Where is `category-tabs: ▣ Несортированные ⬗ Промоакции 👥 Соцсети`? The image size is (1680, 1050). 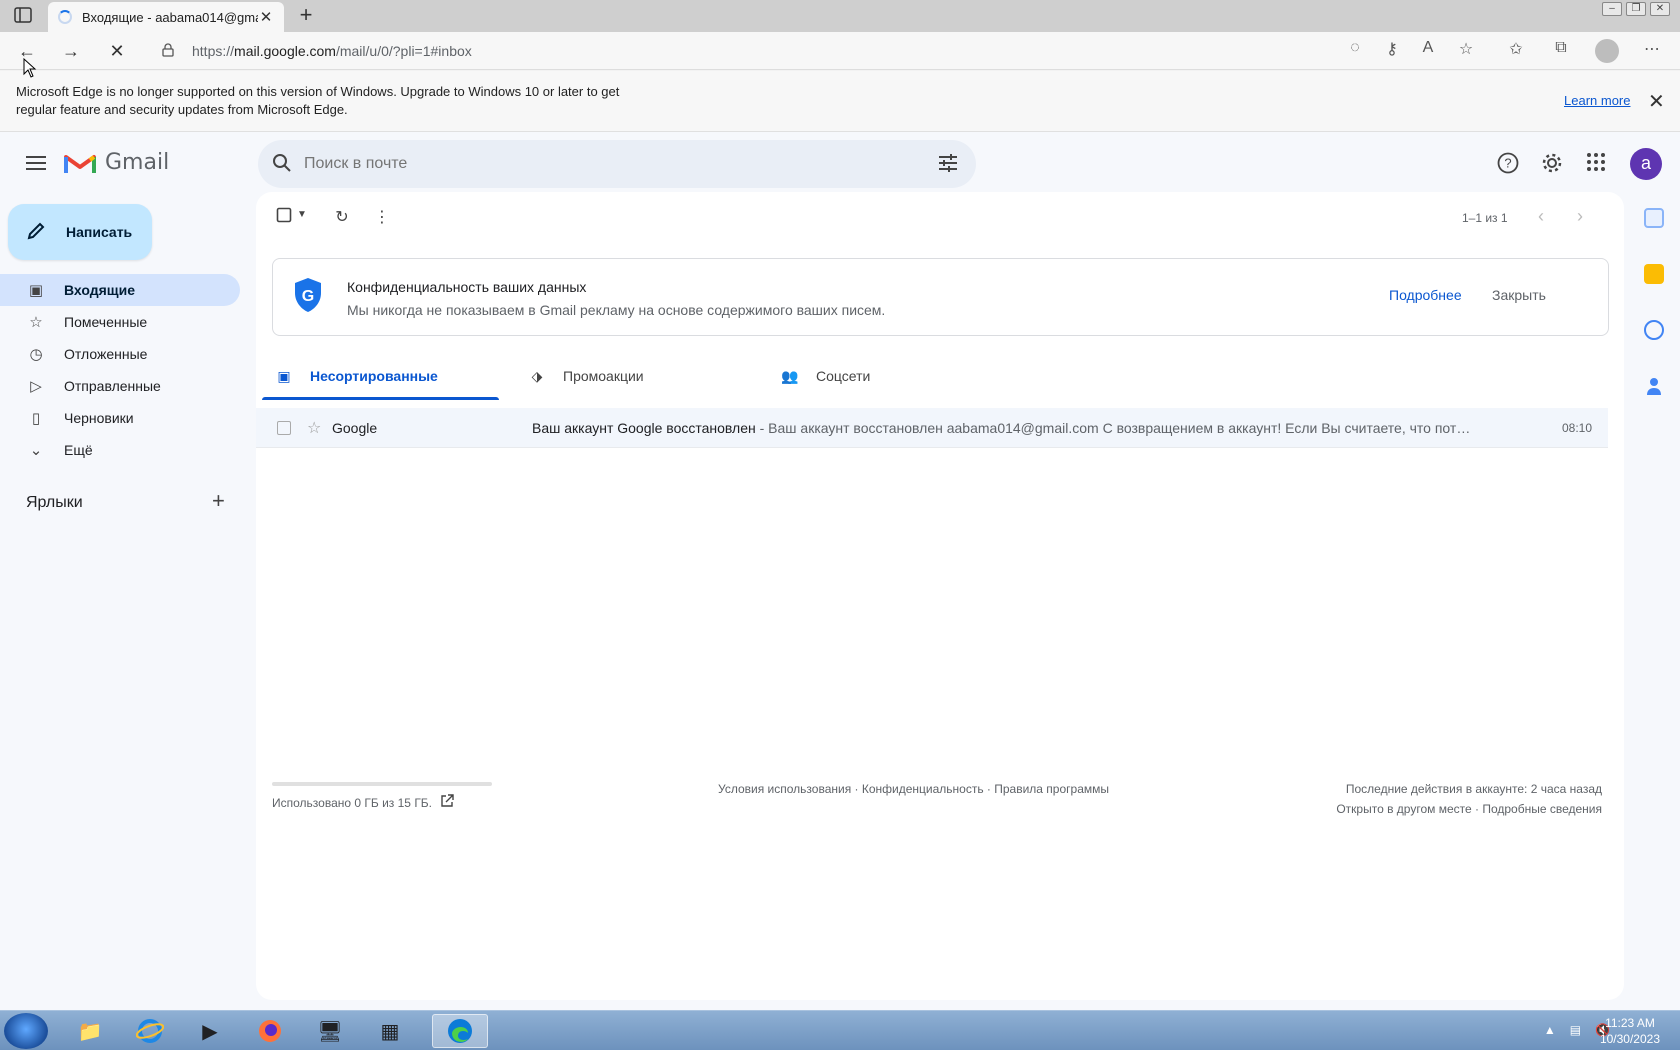
category-tabs: ▣ Несортированные ⬗ Промоакции 👥 Соцсети is located at coordinates (932, 376).